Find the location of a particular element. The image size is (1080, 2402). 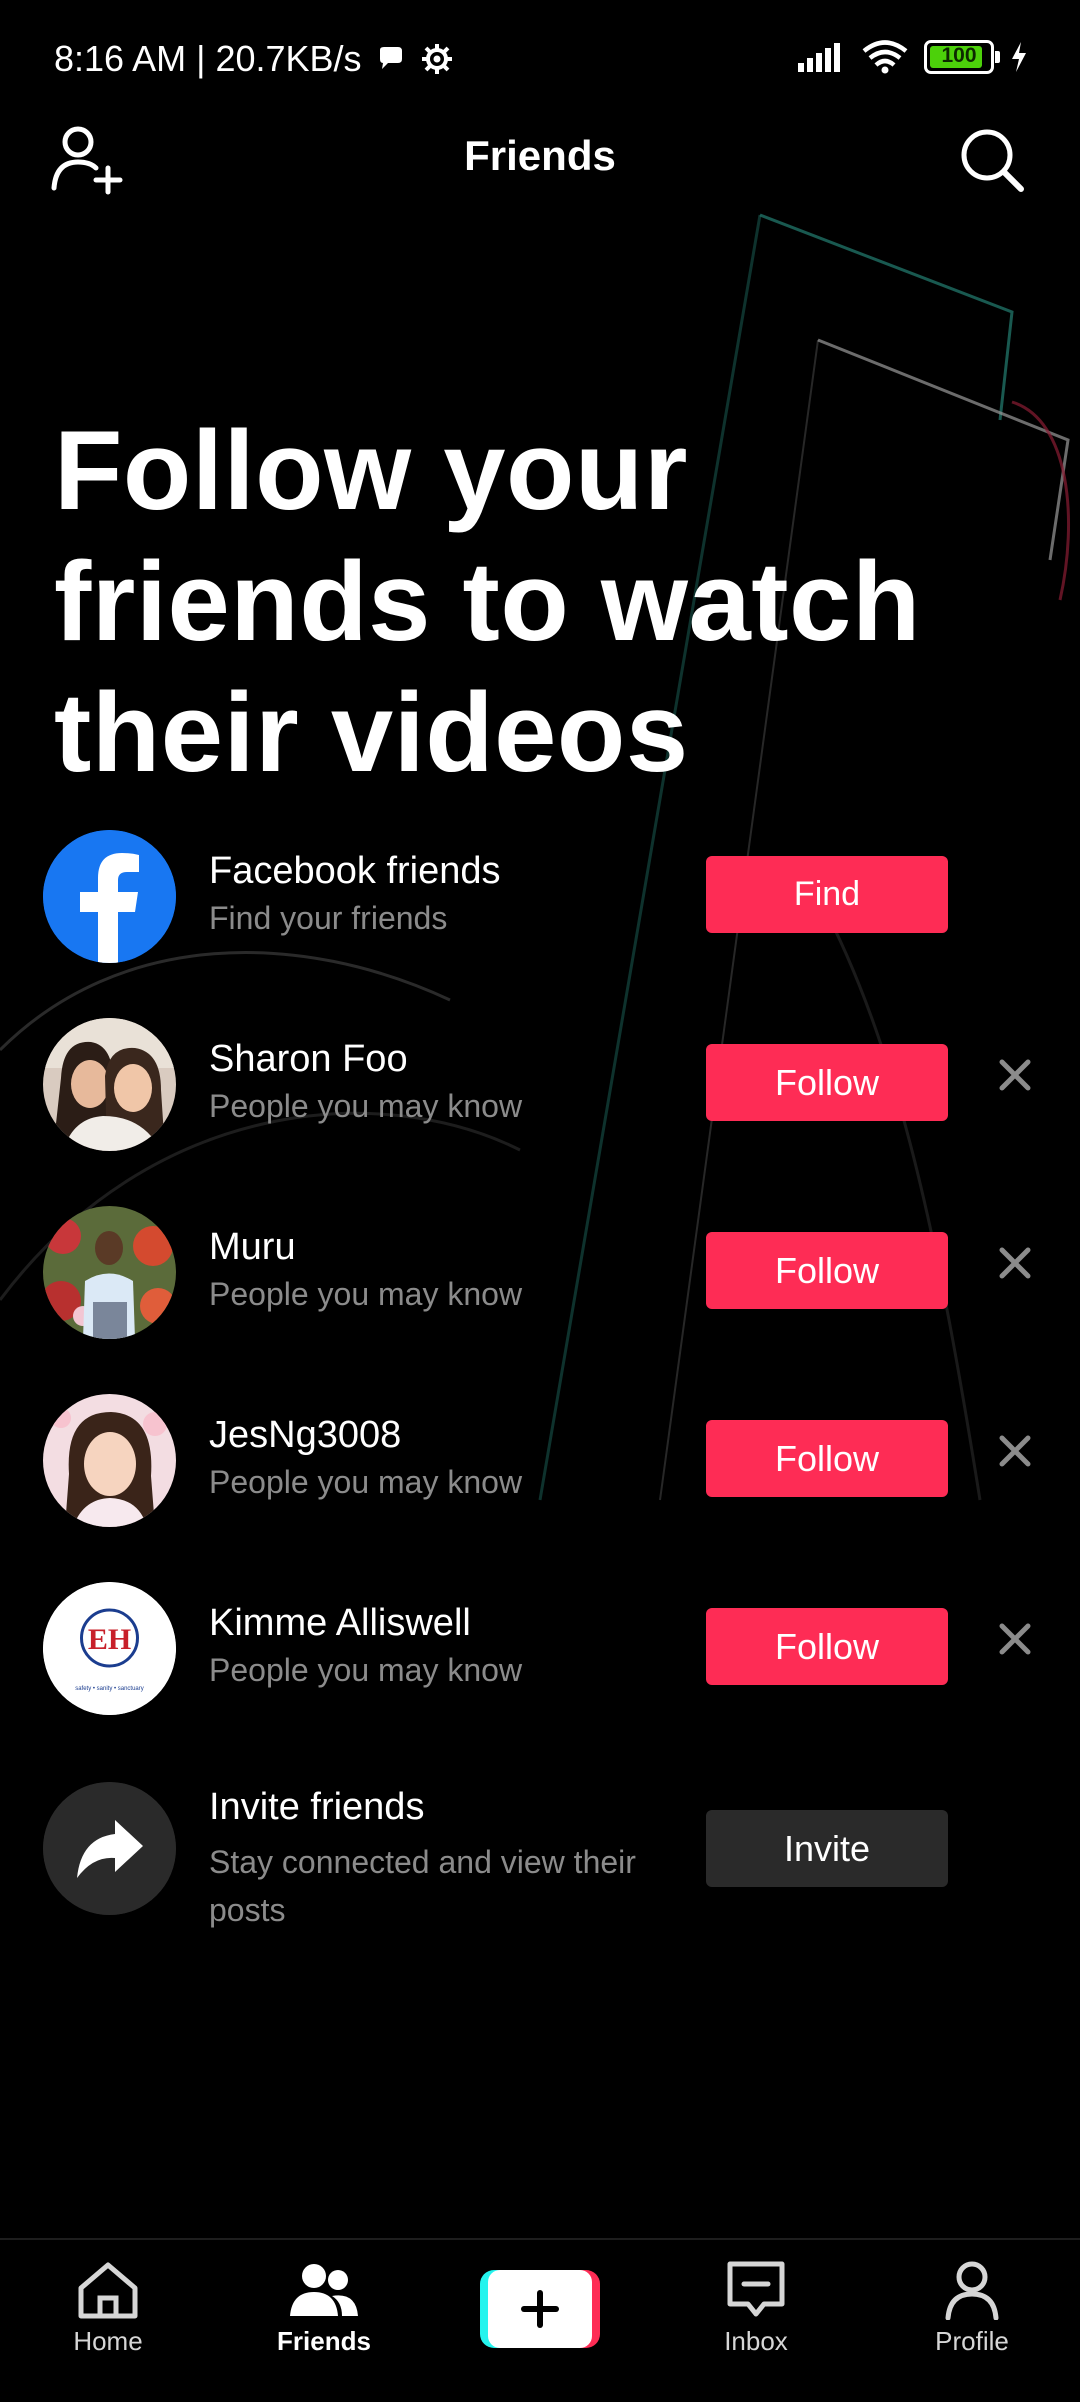

suggestion-row: Sharon Foo People you may know Follow is located at coordinates (540, 1088).